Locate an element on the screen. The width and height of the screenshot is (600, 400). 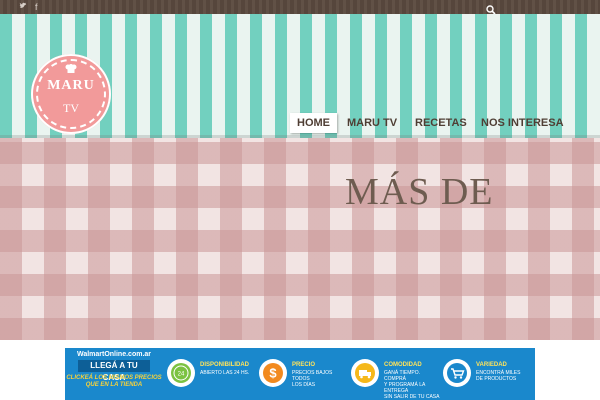
feature-desc: PRECIOS BAJOS TODOS LOS DÍAS is located at coordinates (312, 379).